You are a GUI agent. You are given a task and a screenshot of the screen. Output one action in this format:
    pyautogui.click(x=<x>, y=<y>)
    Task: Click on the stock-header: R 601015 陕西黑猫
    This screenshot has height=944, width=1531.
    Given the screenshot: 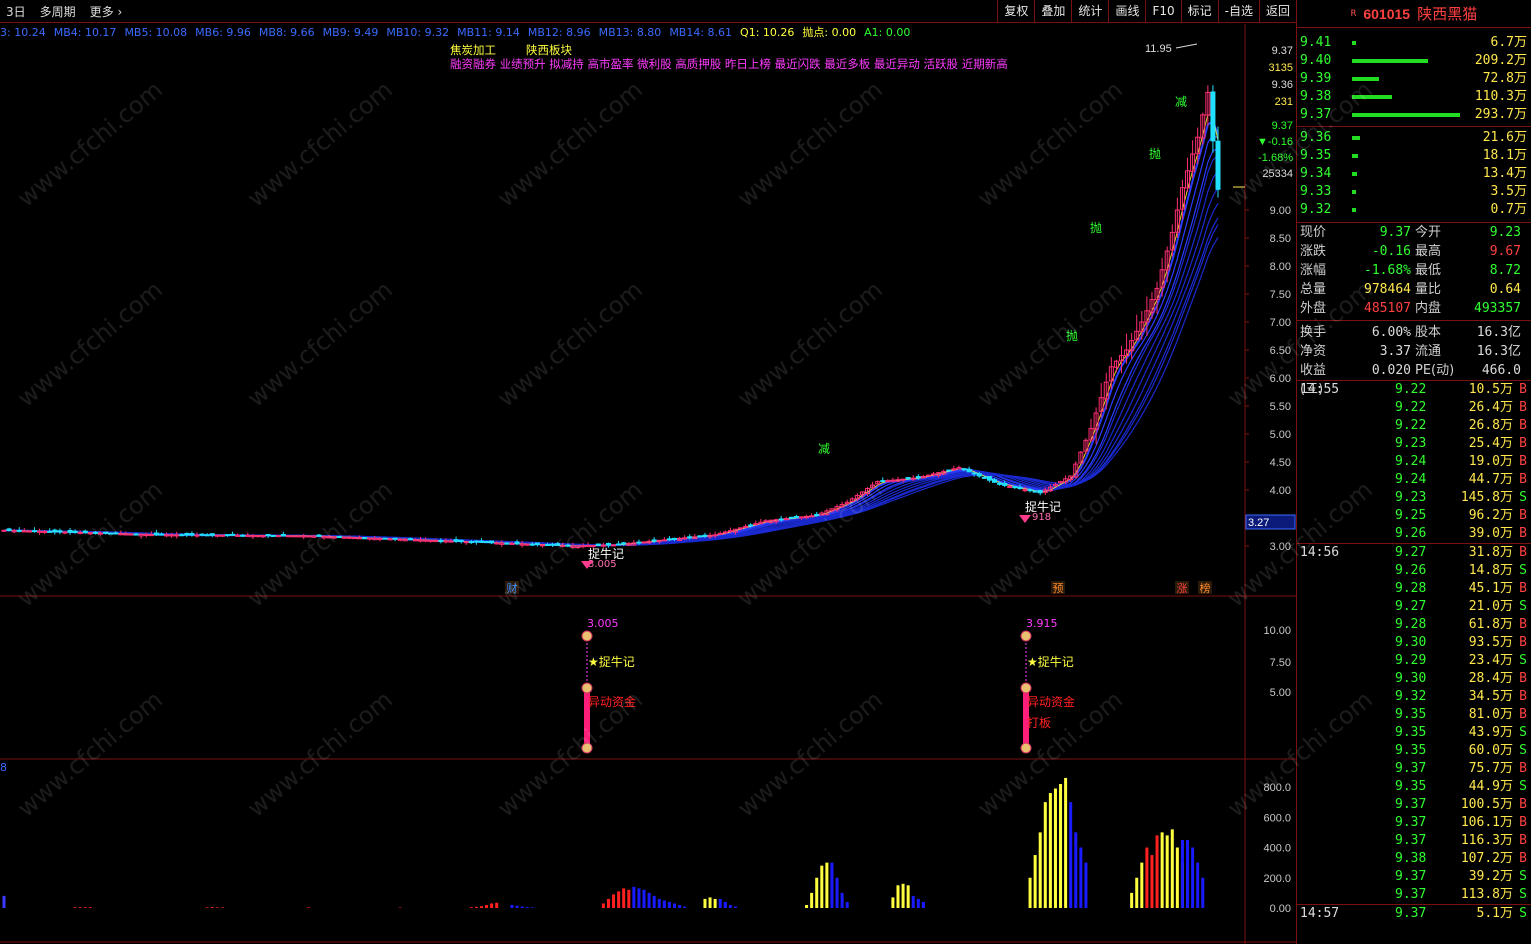 What is the action you would take?
    pyautogui.click(x=1414, y=14)
    